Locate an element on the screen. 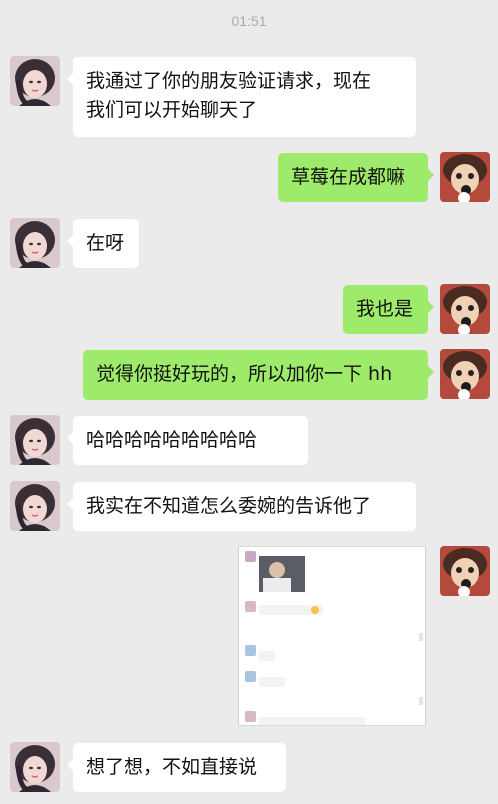 The width and height of the screenshot is (498, 804). message-bubble-incoming: 我实在不知道怎么委婉的告诉他了 is located at coordinates (241, 506).